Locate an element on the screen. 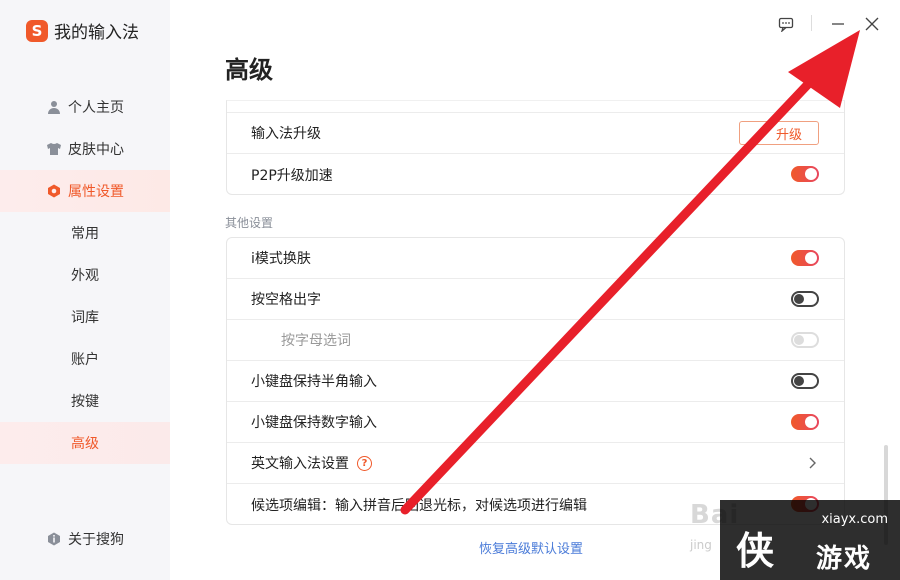  setting-row-p2p: P2P升级加速 is located at coordinates (535, 174).